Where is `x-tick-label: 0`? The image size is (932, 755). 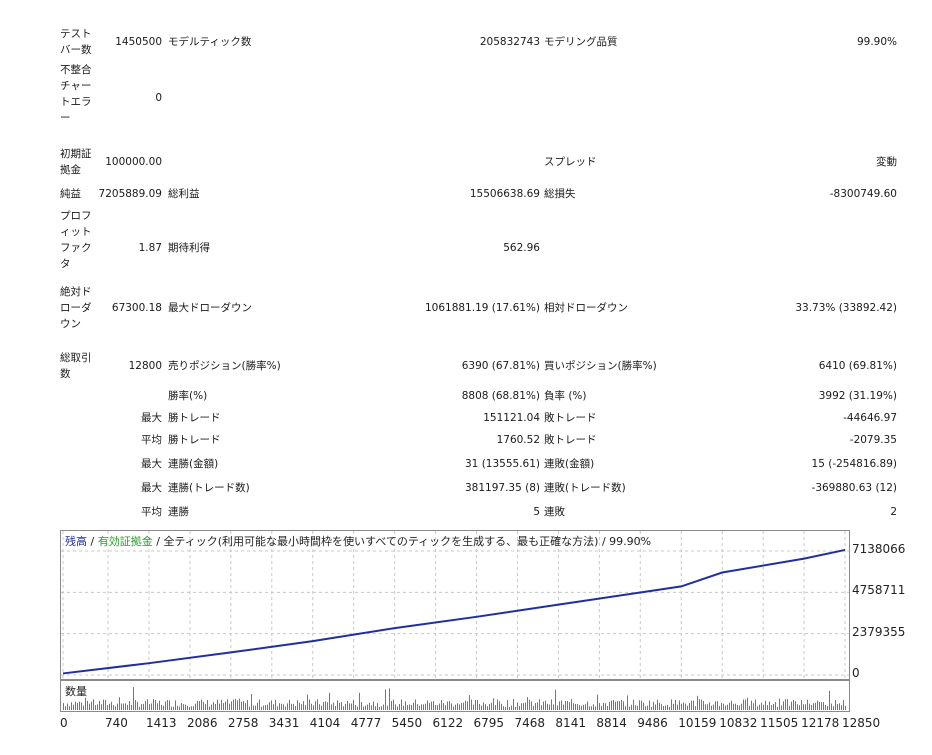
x-tick-label: 0 is located at coordinates (64, 723).